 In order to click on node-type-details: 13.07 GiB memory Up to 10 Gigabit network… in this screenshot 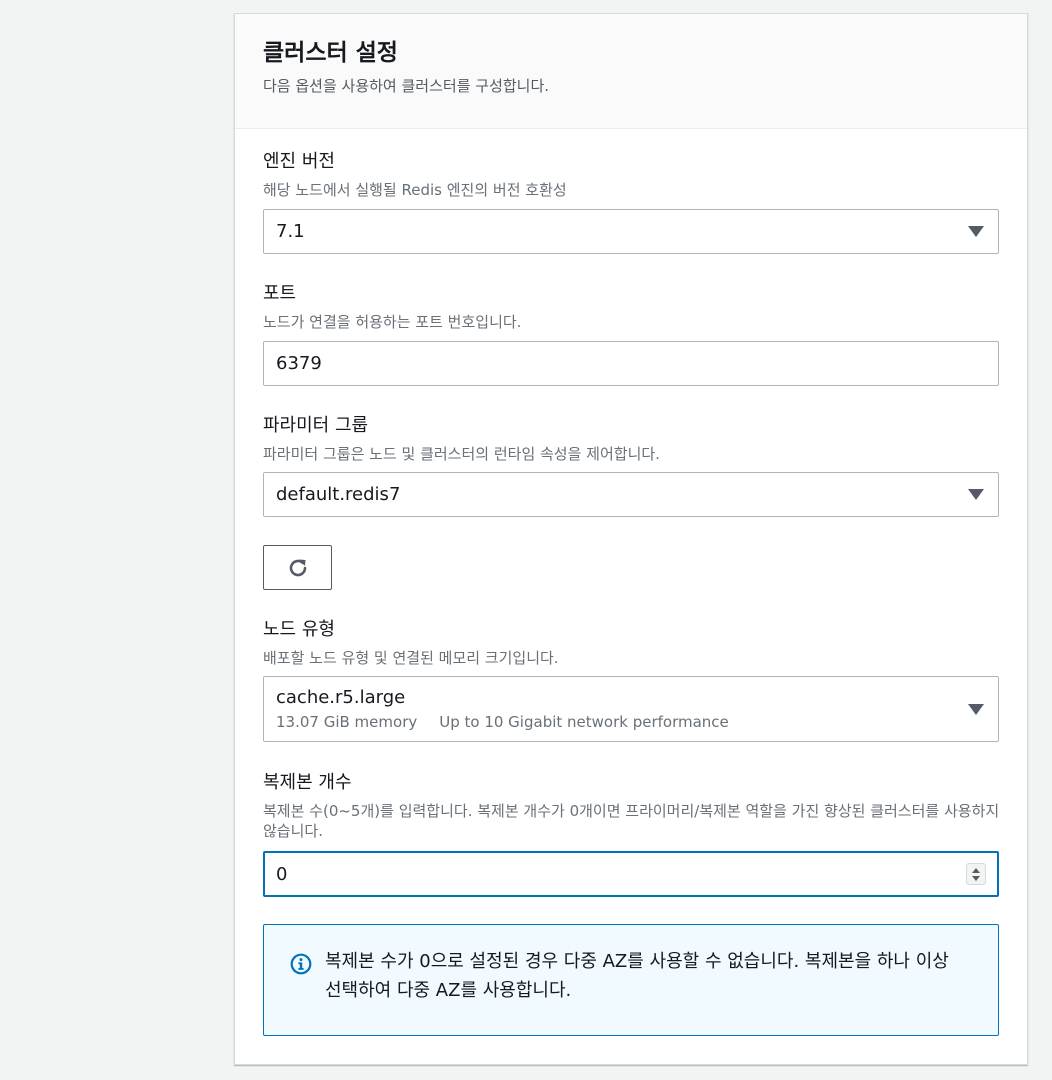, I will do `click(622, 722)`.